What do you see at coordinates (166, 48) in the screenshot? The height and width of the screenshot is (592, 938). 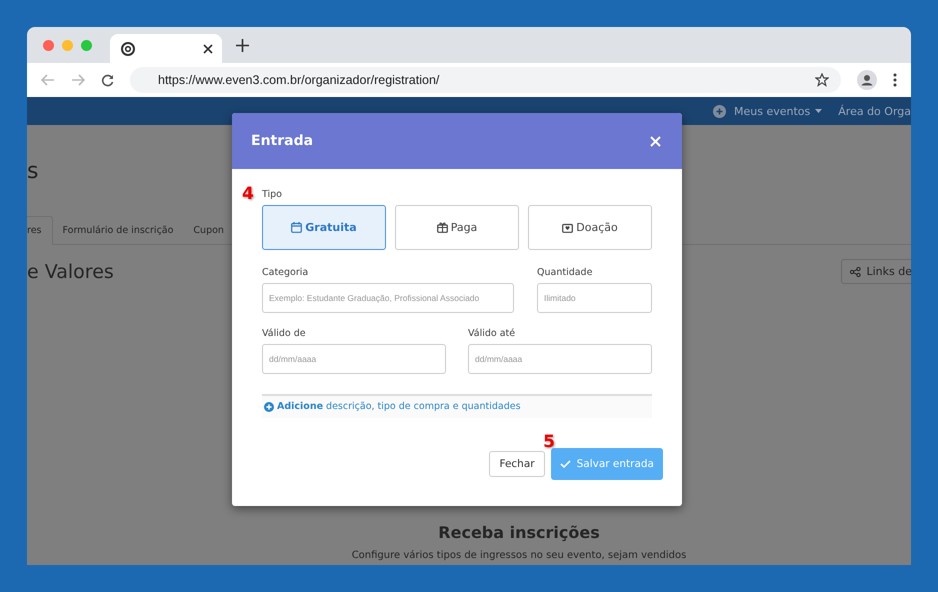 I see `browser-tab` at bounding box center [166, 48].